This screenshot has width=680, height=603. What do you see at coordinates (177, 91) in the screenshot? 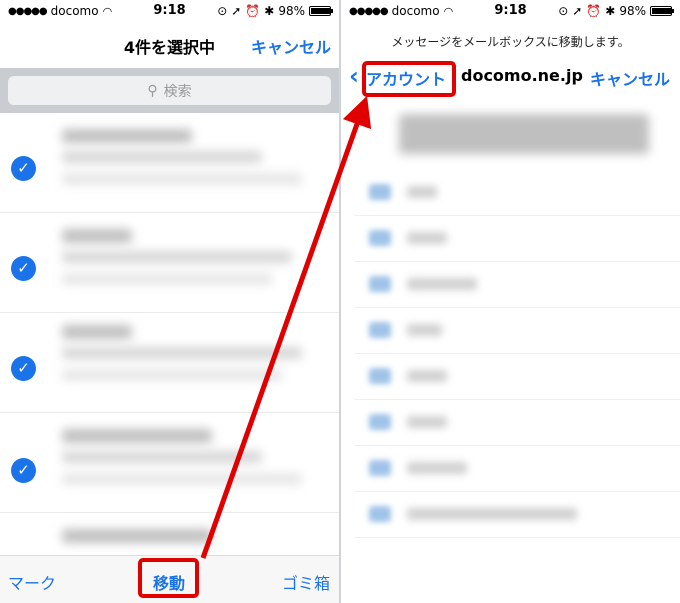
I see `search-placeholder: 検索` at bounding box center [177, 91].